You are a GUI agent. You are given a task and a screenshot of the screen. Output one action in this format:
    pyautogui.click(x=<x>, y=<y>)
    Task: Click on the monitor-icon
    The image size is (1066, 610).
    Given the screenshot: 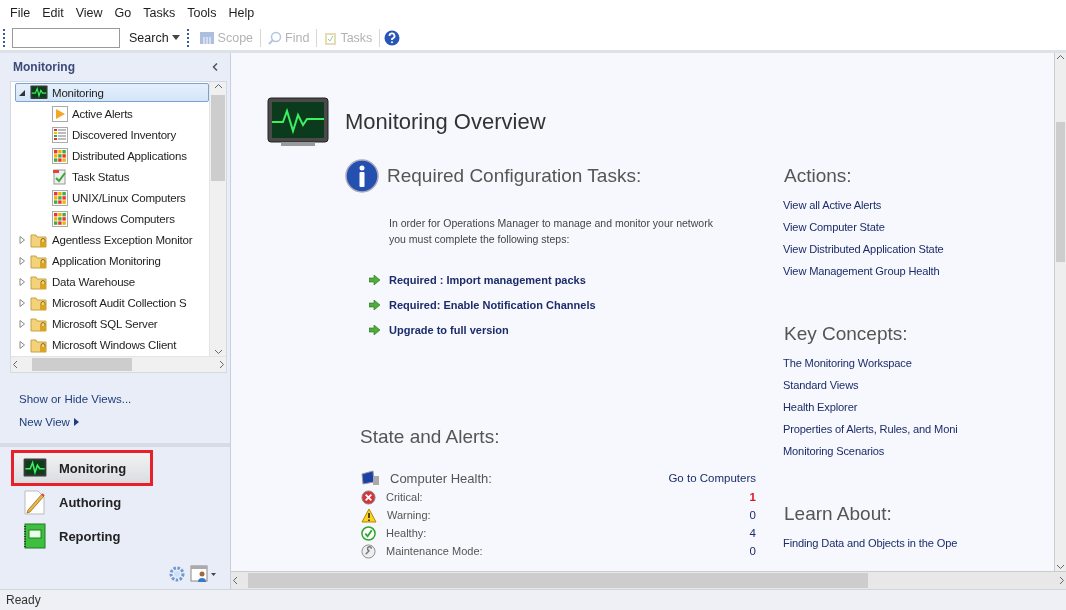 What is the action you would take?
    pyautogui.click(x=35, y=468)
    